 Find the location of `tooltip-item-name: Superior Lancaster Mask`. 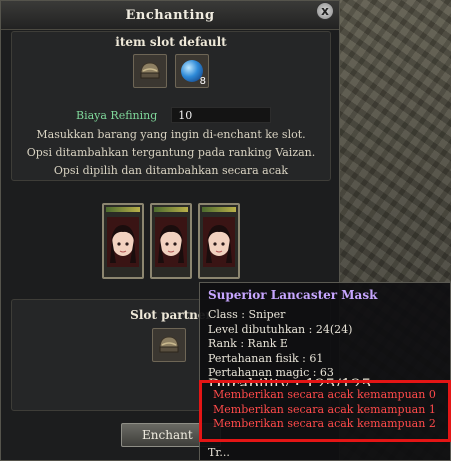

tooltip-item-name: Superior Lancaster Mask is located at coordinates (293, 295).